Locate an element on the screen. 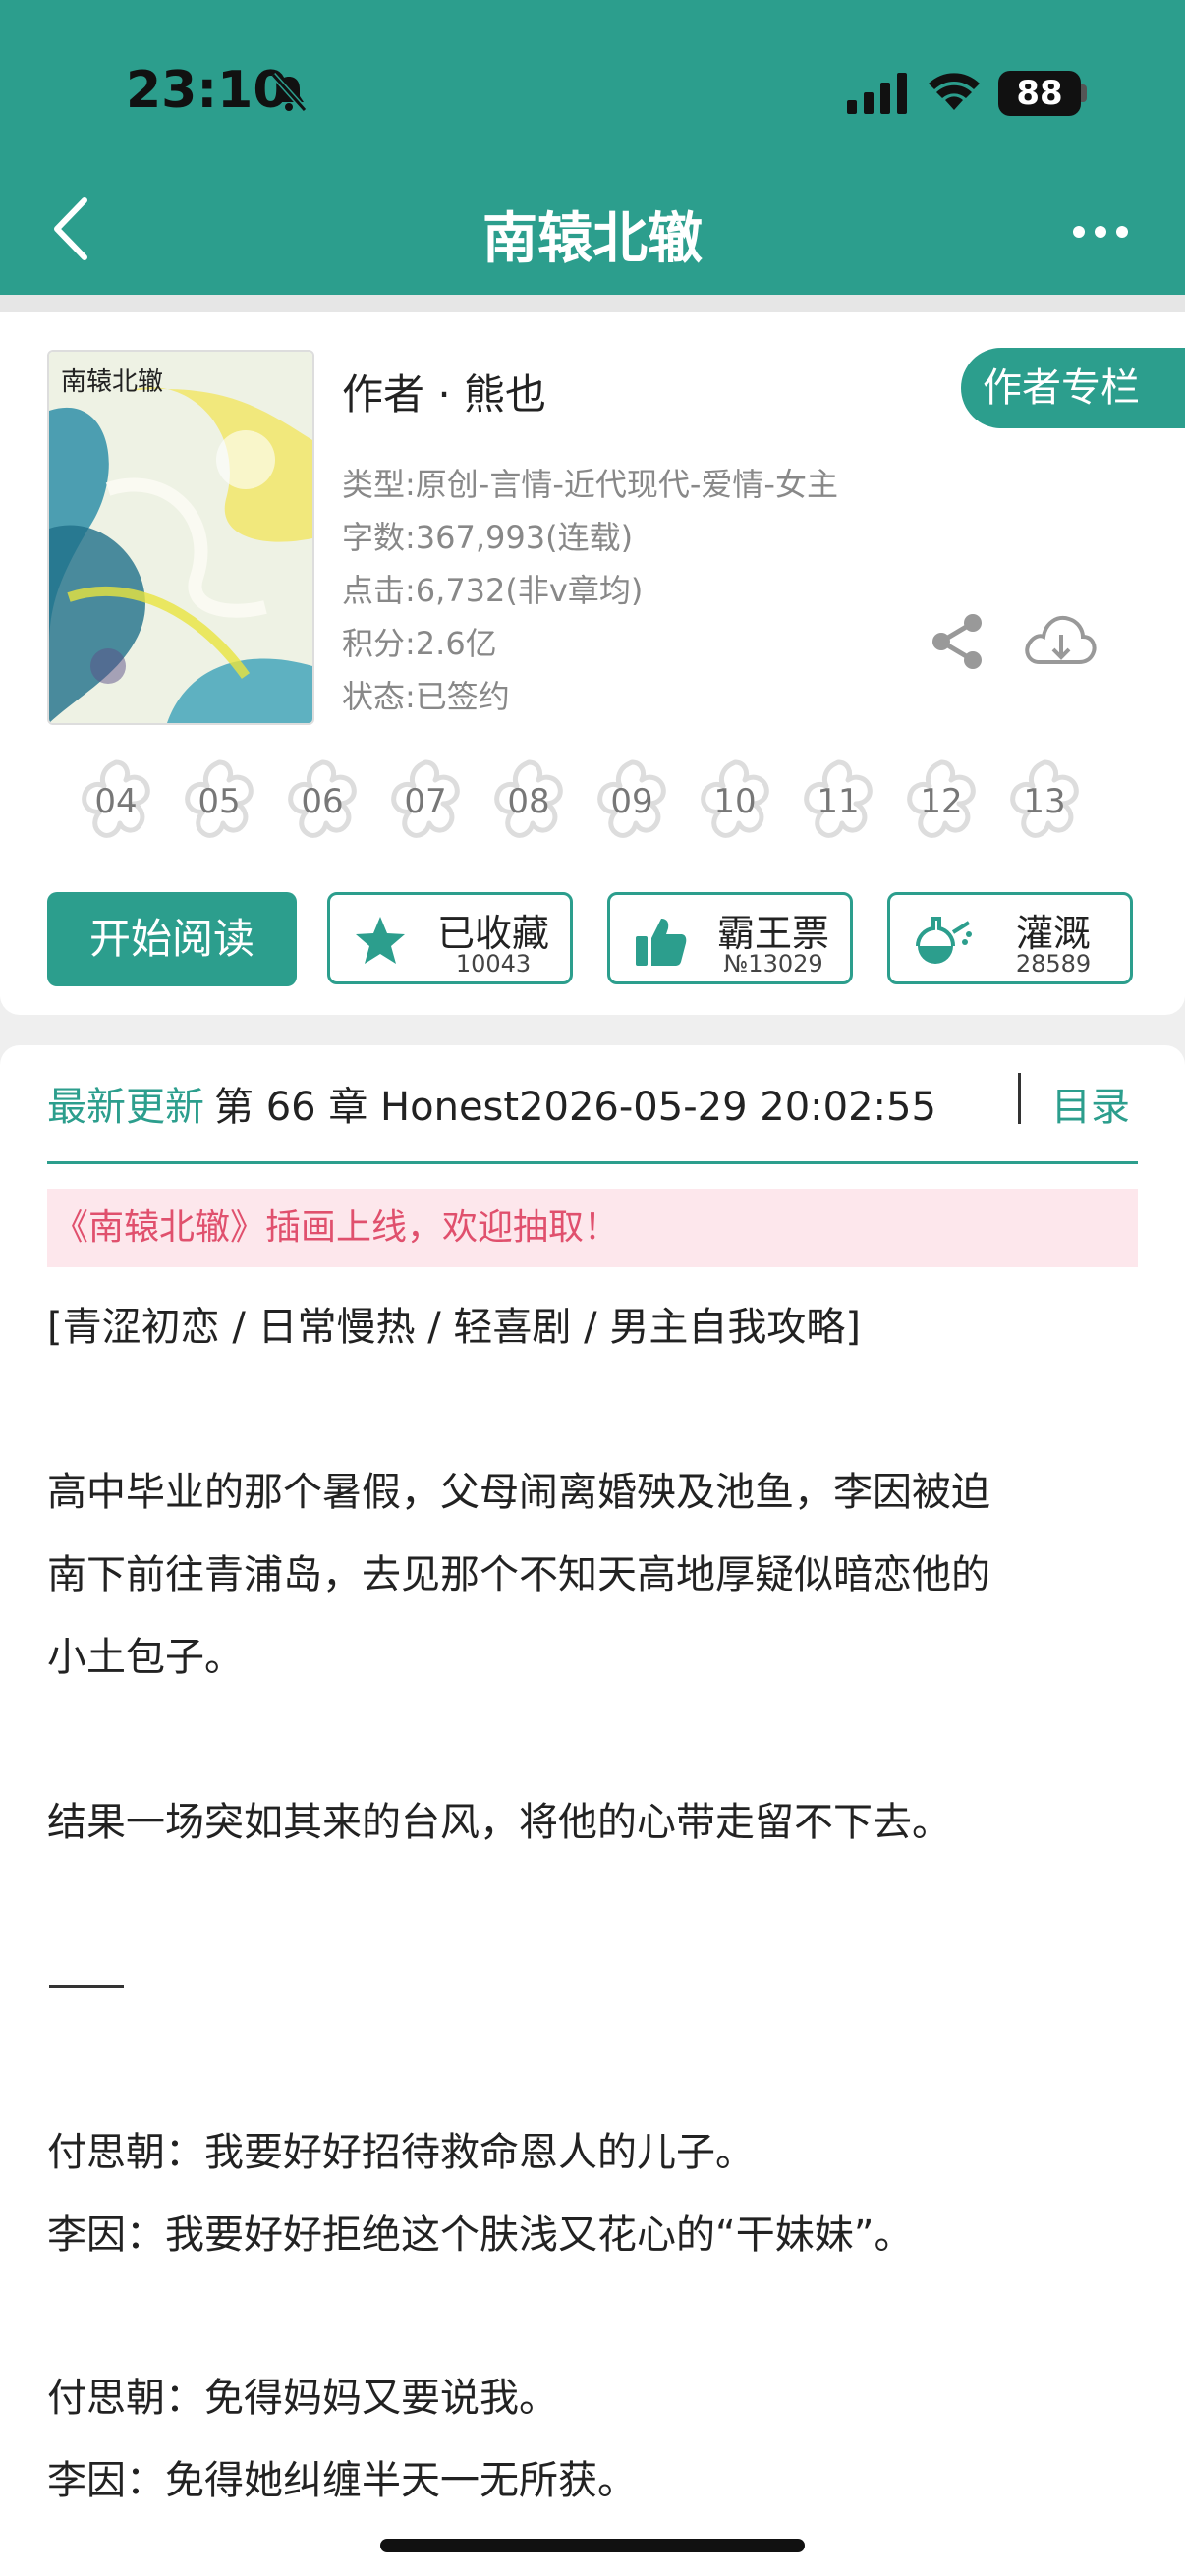 This screenshot has width=1185, height=2576. intro-line: 高中毕业的那个暑假，父母闹离婚殃及池鱼，李因被迫 is located at coordinates (519, 1492).